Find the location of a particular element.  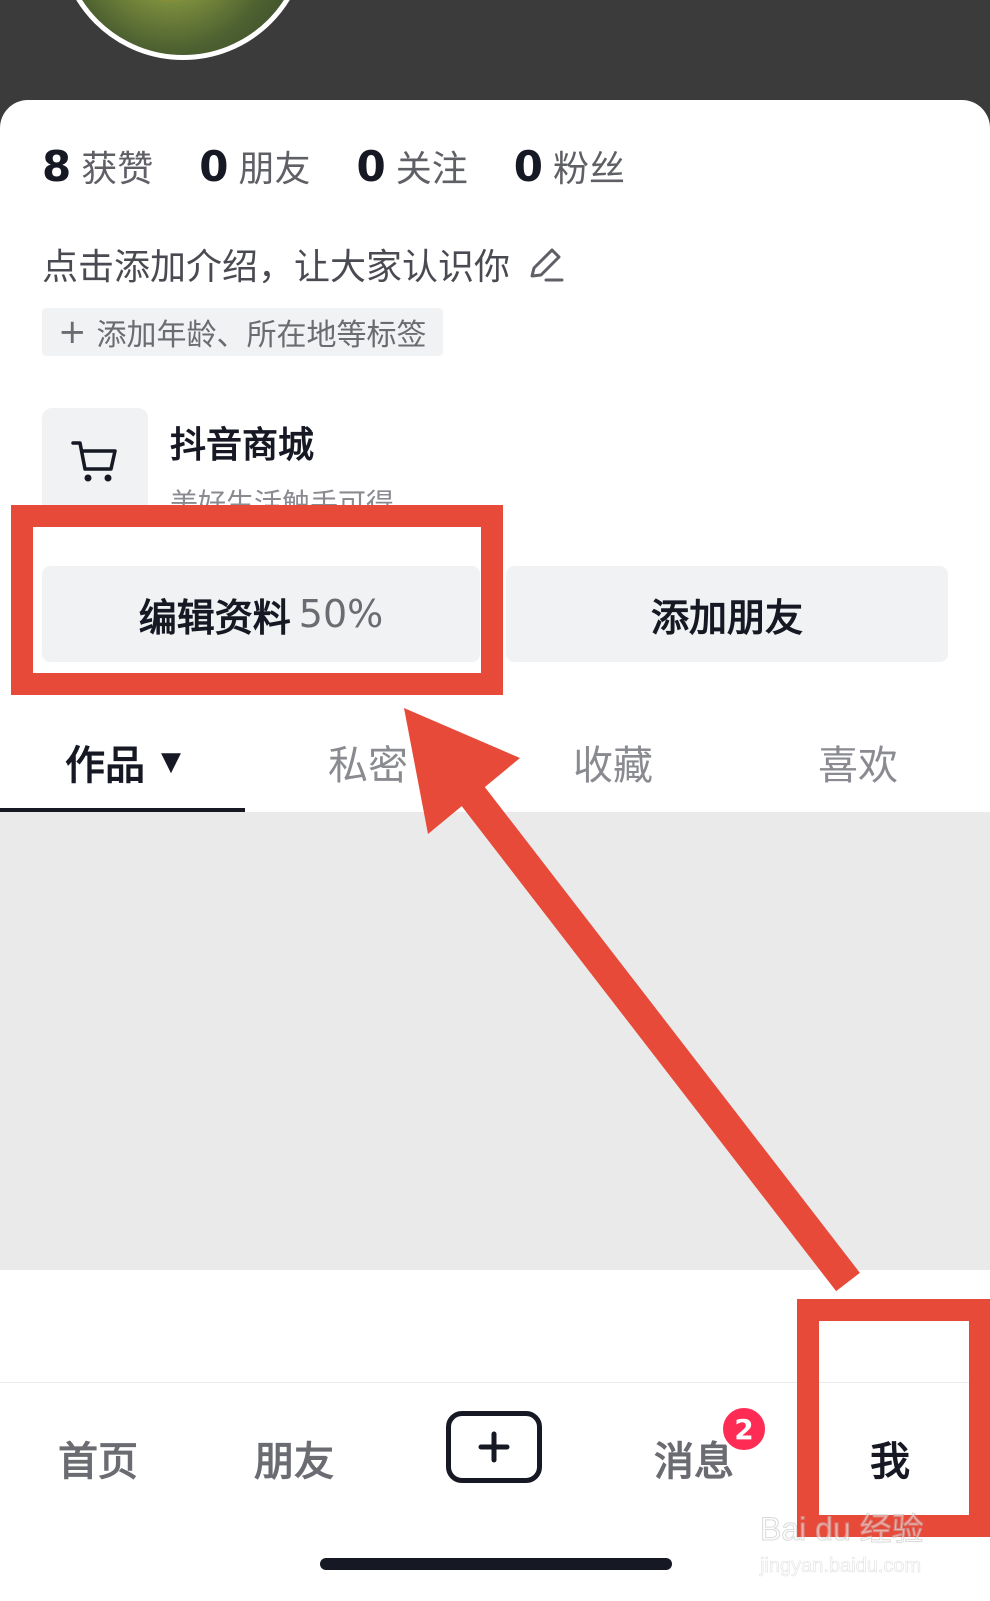

nav-friends-label: 朋友 is located at coordinates (294, 1462).